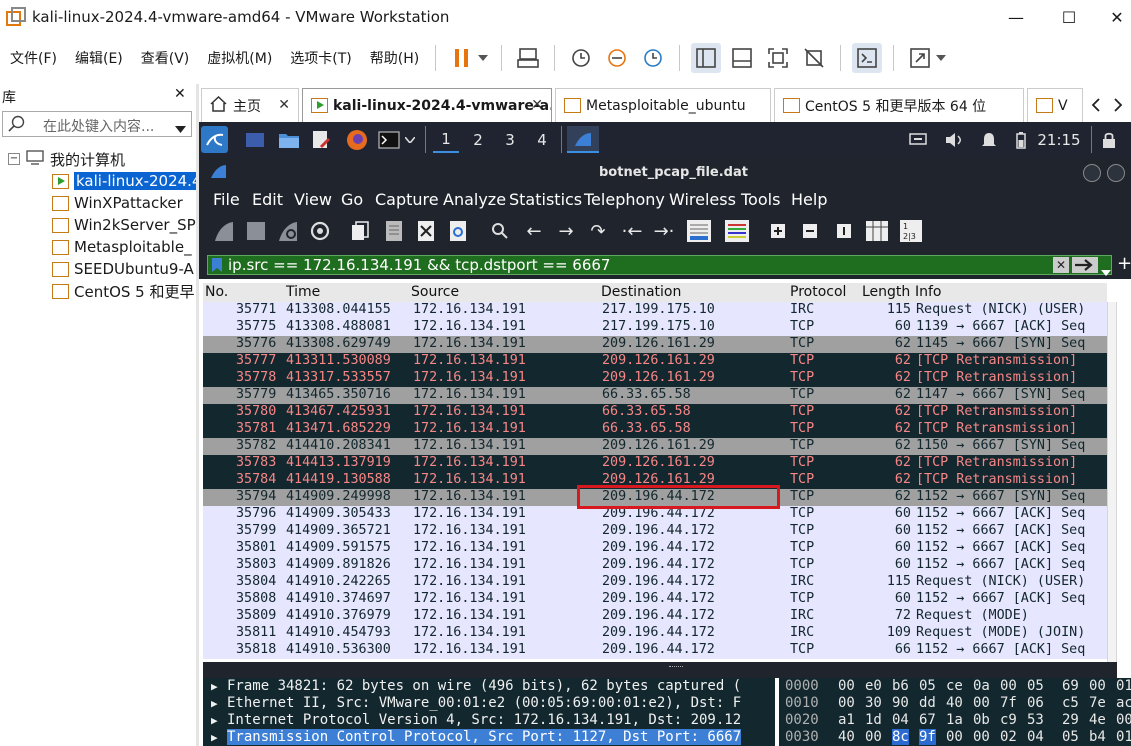 The width and height of the screenshot is (1131, 746). I want to click on text-editor-icon, so click(321, 139).